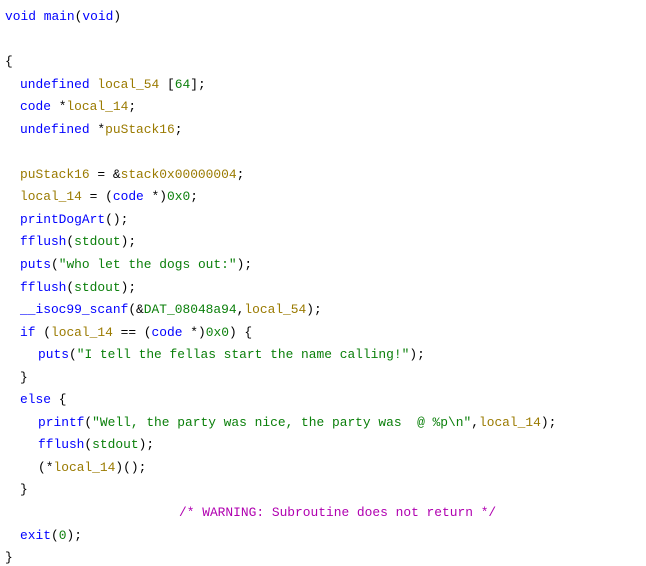 The width and height of the screenshot is (646, 566). I want to click on token-keyword: if, so click(27, 332).